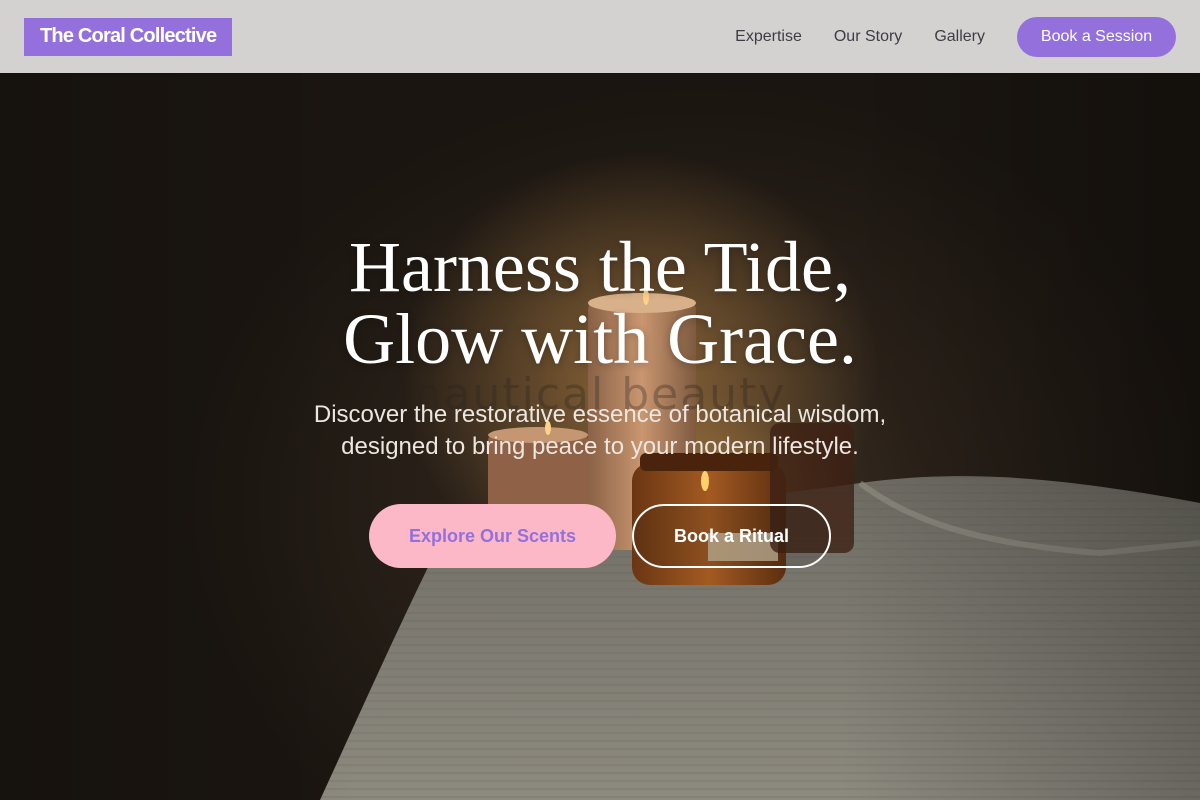 This screenshot has height=800, width=1200. What do you see at coordinates (959, 37) in the screenshot?
I see `nav-link-gallery: Gallery` at bounding box center [959, 37].